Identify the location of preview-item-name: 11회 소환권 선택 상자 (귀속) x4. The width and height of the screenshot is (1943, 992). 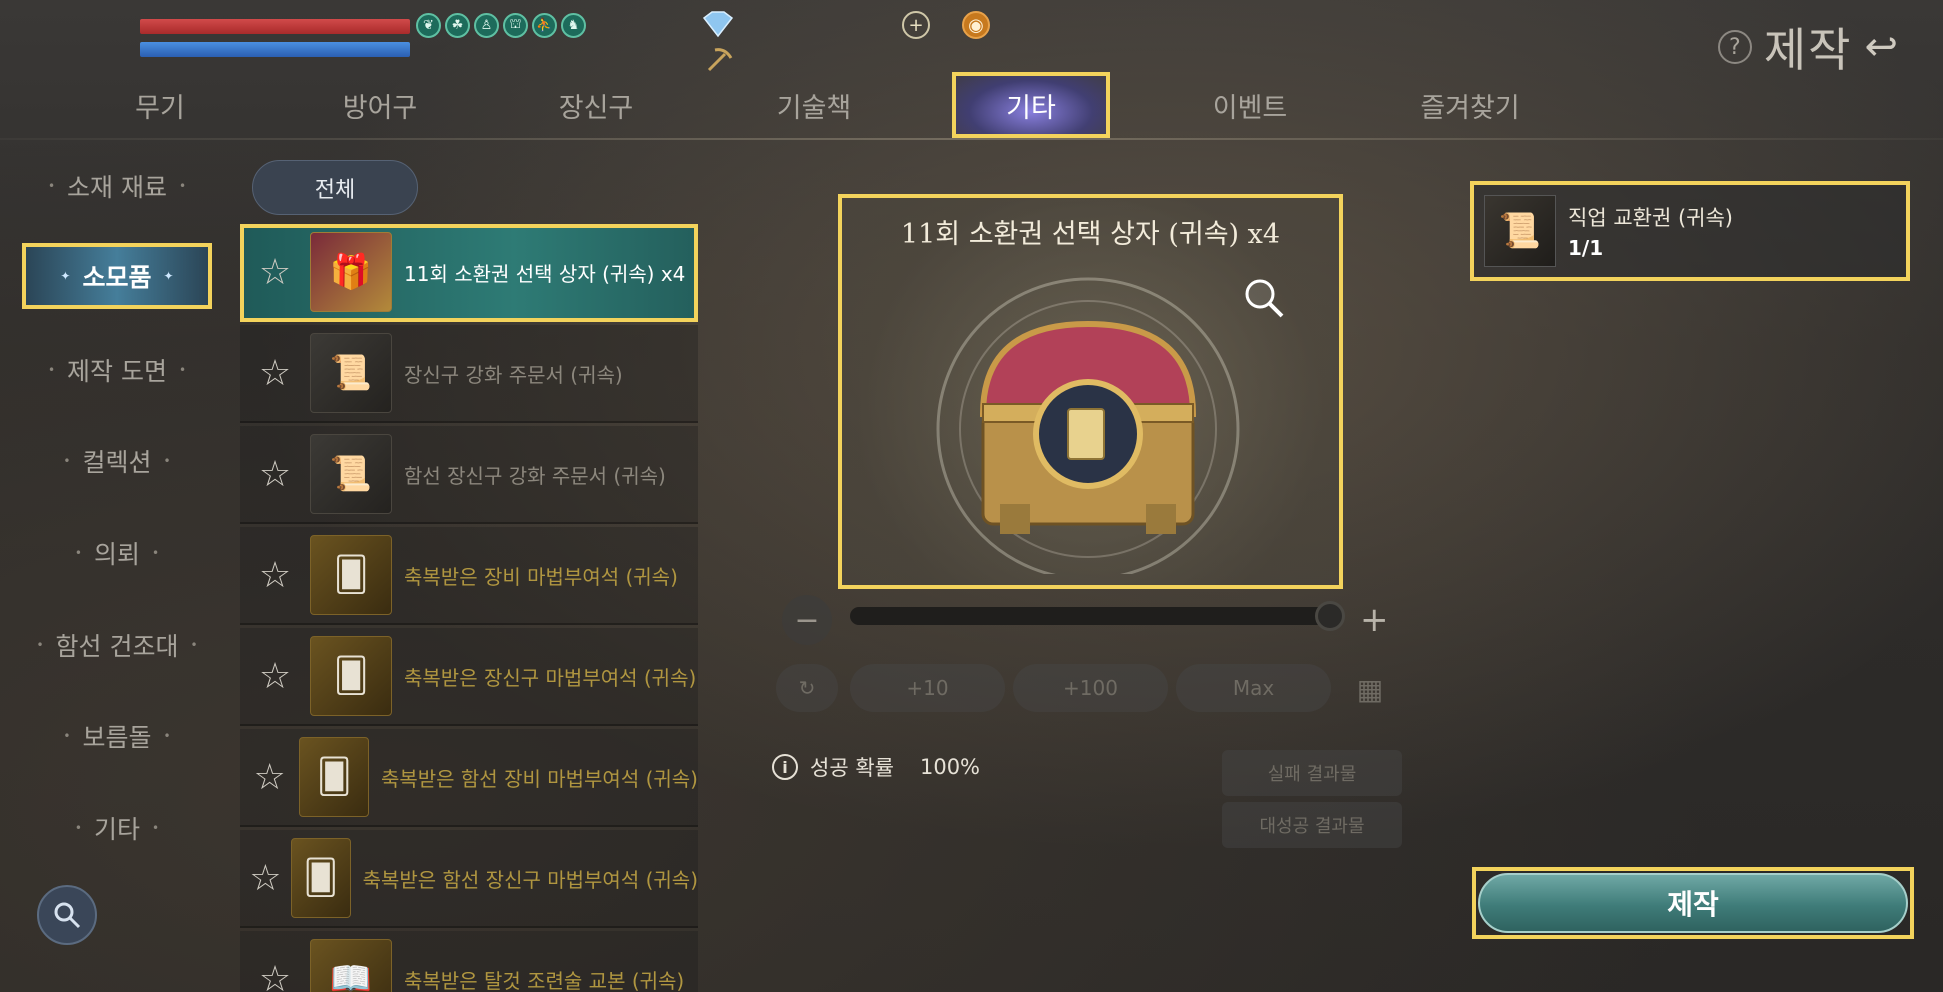
(1090, 234).